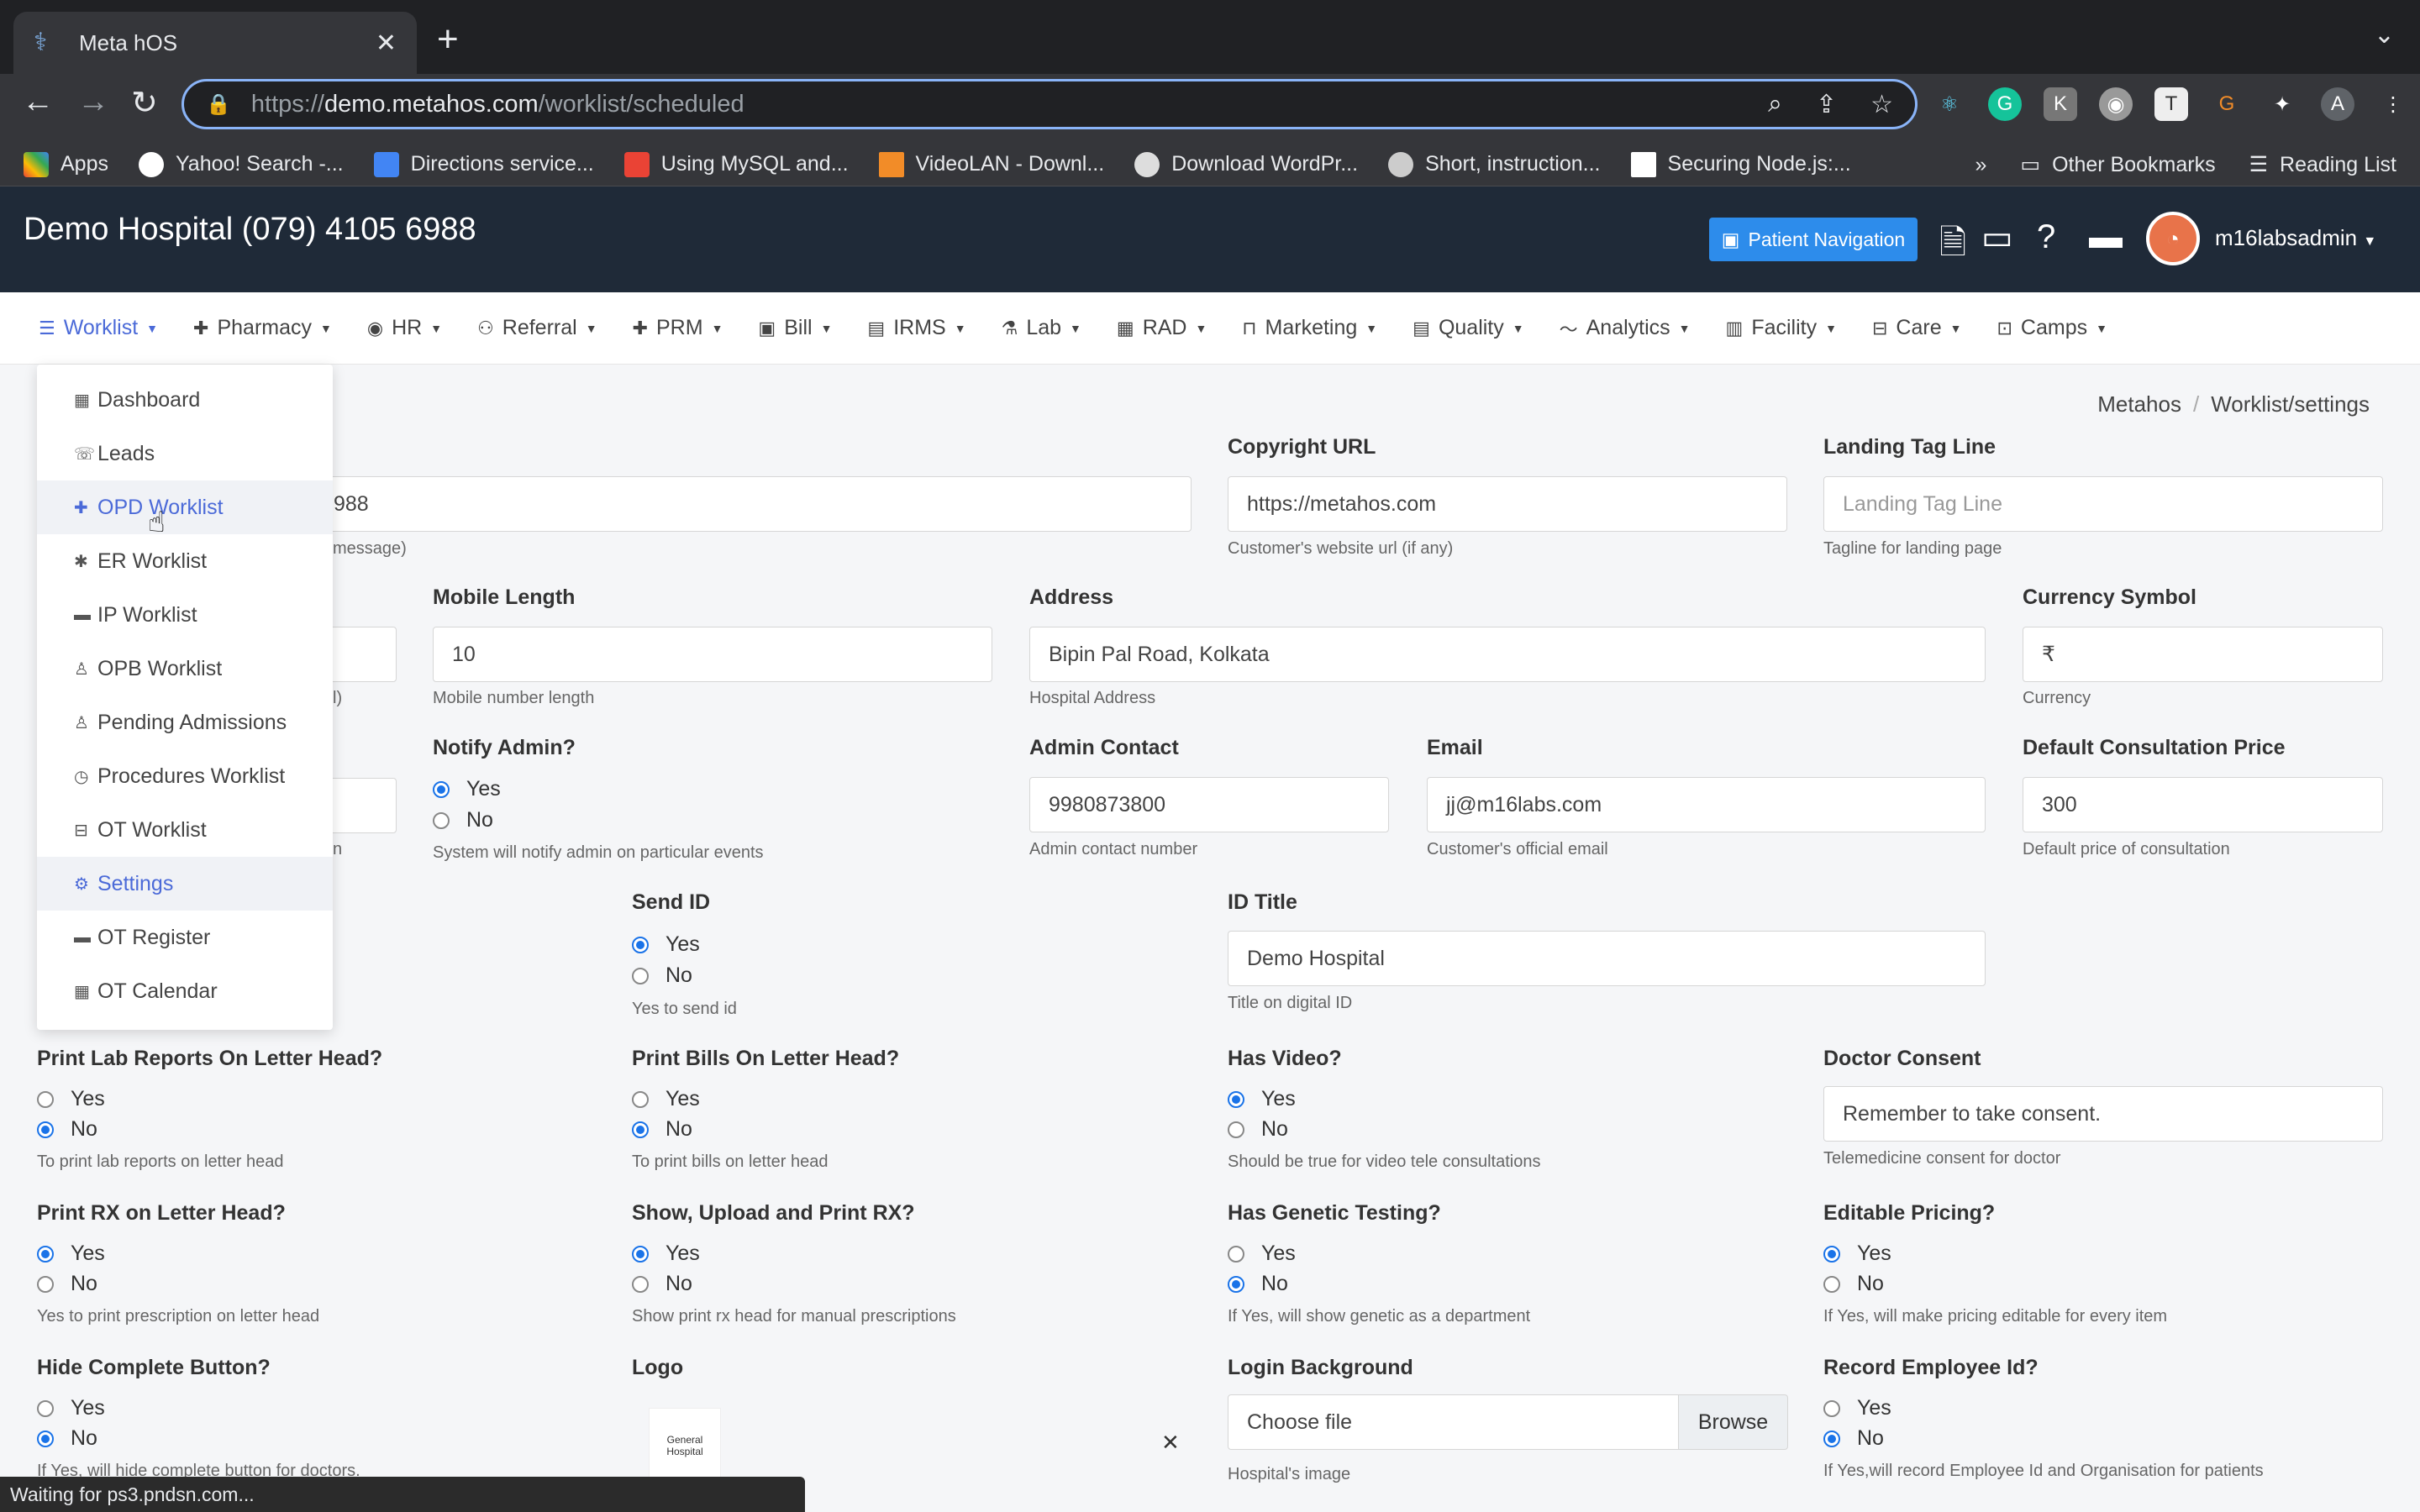 This screenshot has width=2420, height=1512. I want to click on menu-bill: ▣ Bill ▼, so click(795, 328).